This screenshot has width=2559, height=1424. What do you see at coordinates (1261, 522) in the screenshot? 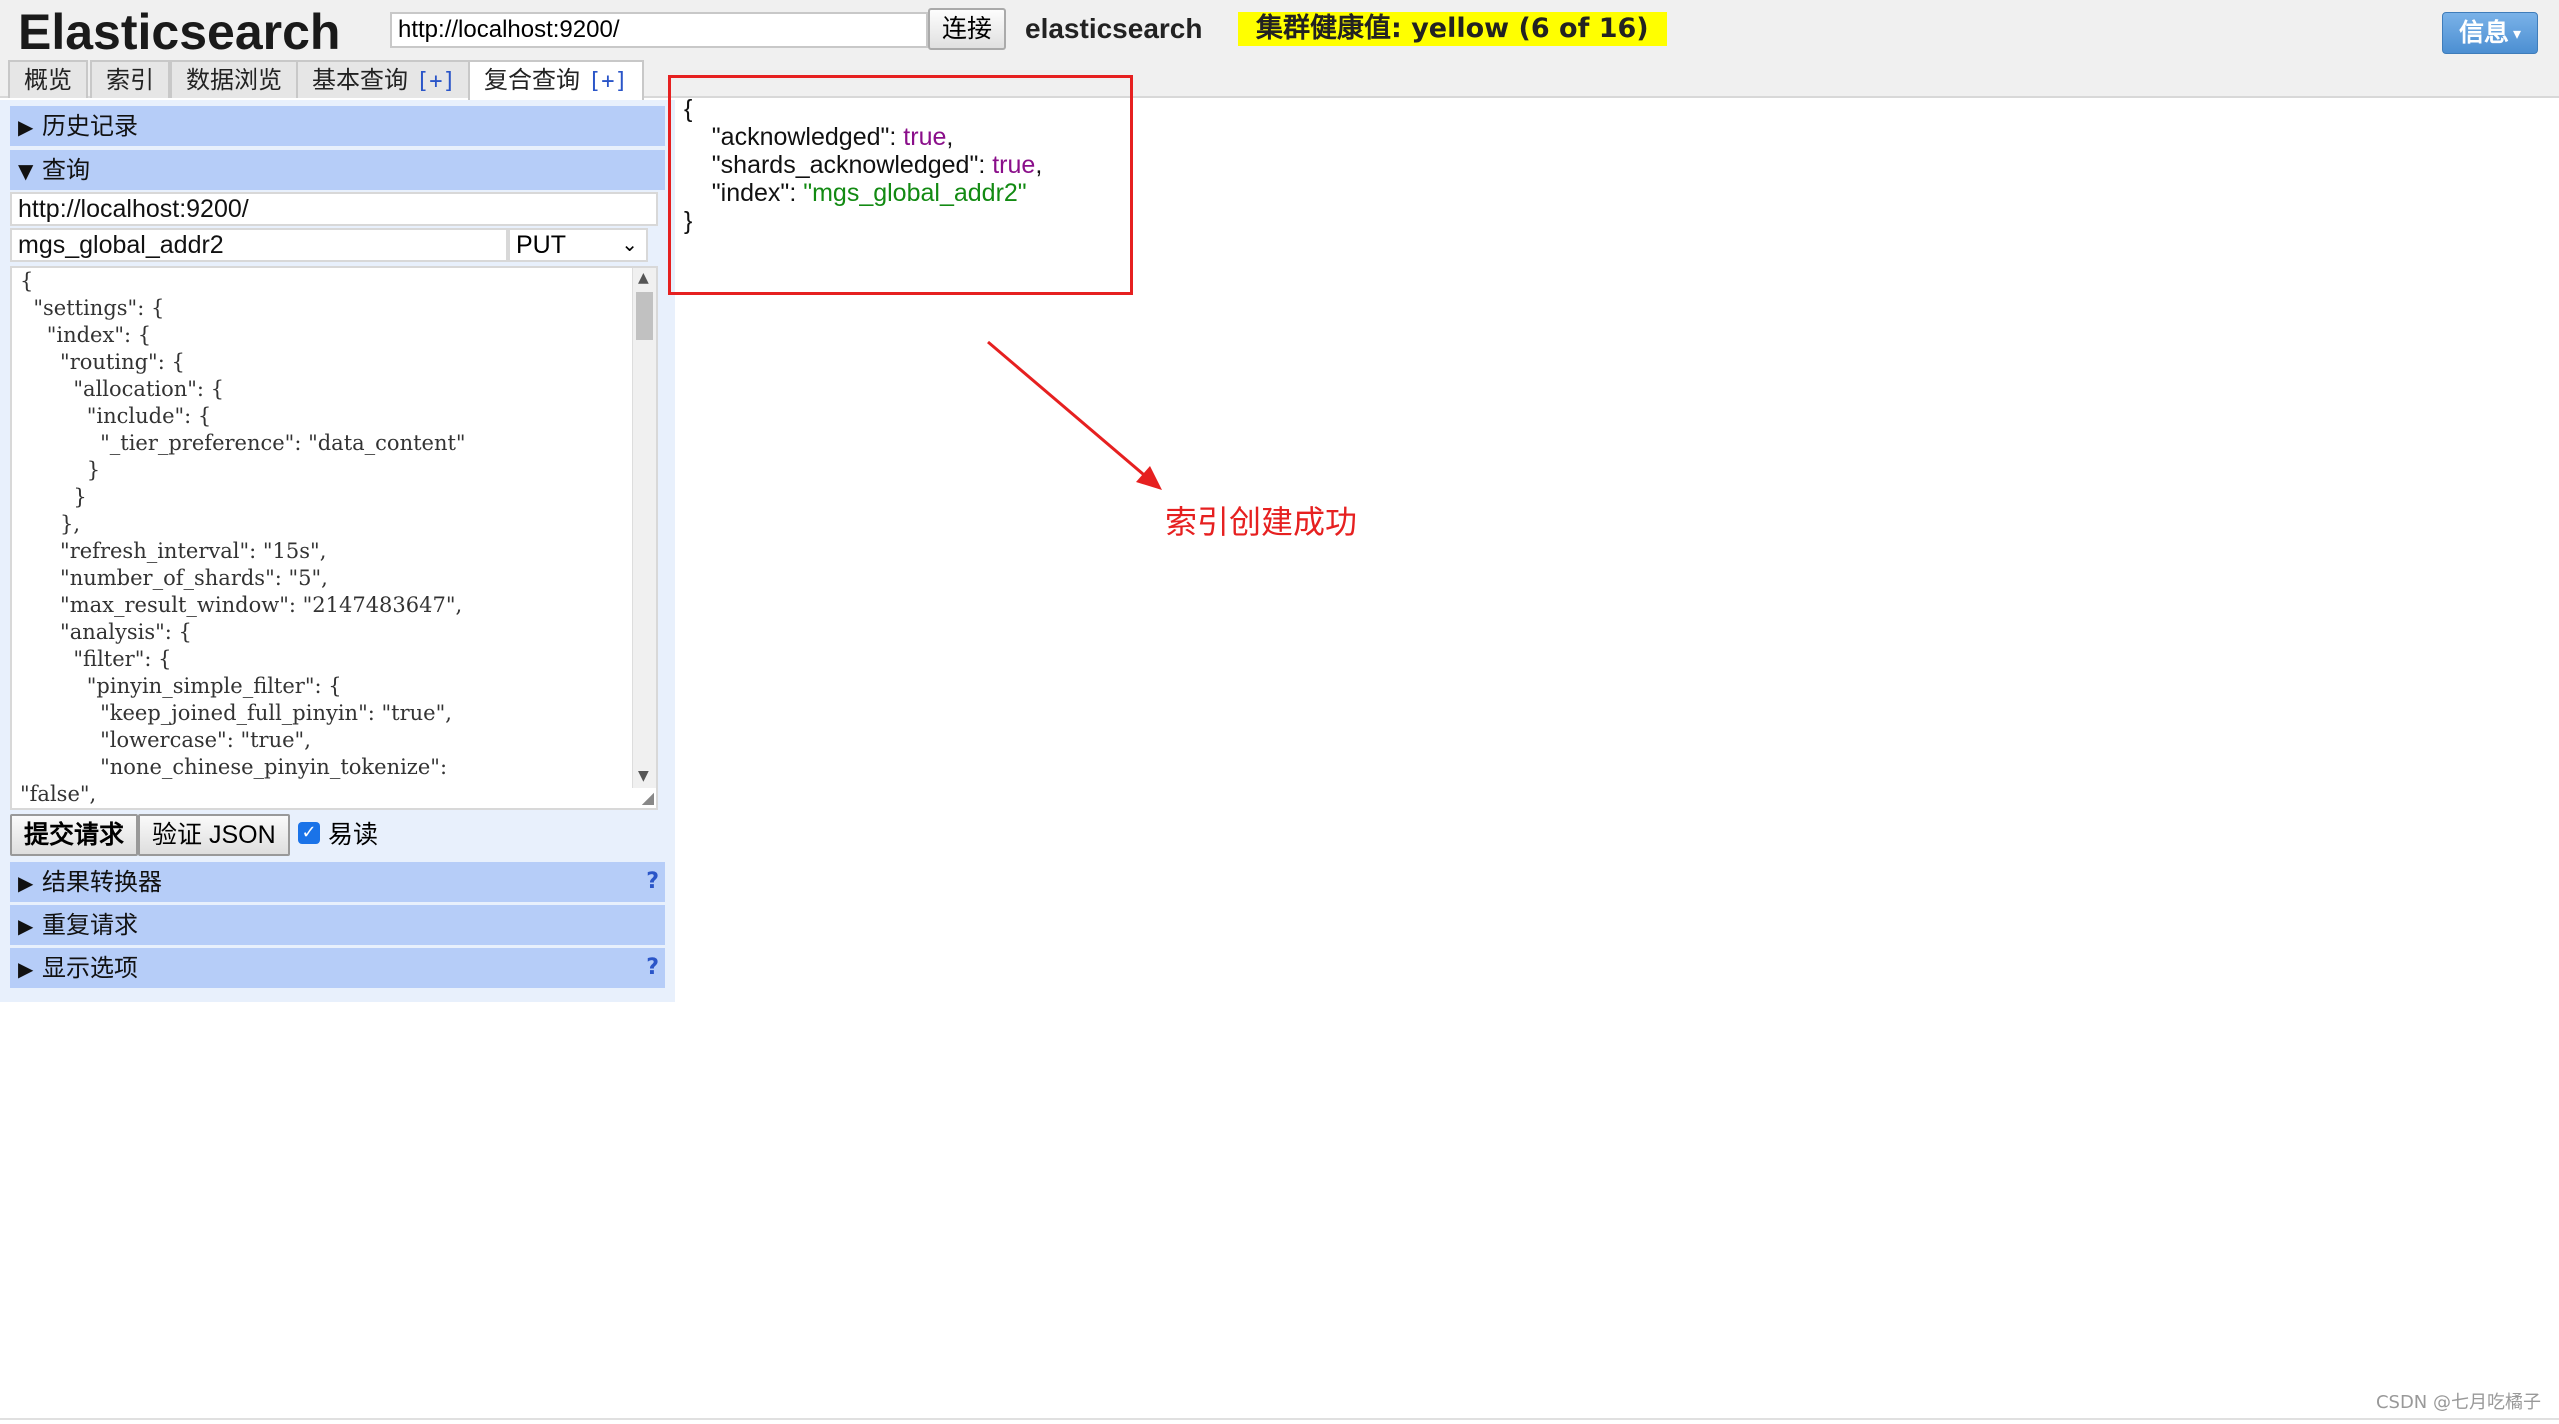
I see `annotation-text: 索引创建成功` at bounding box center [1261, 522].